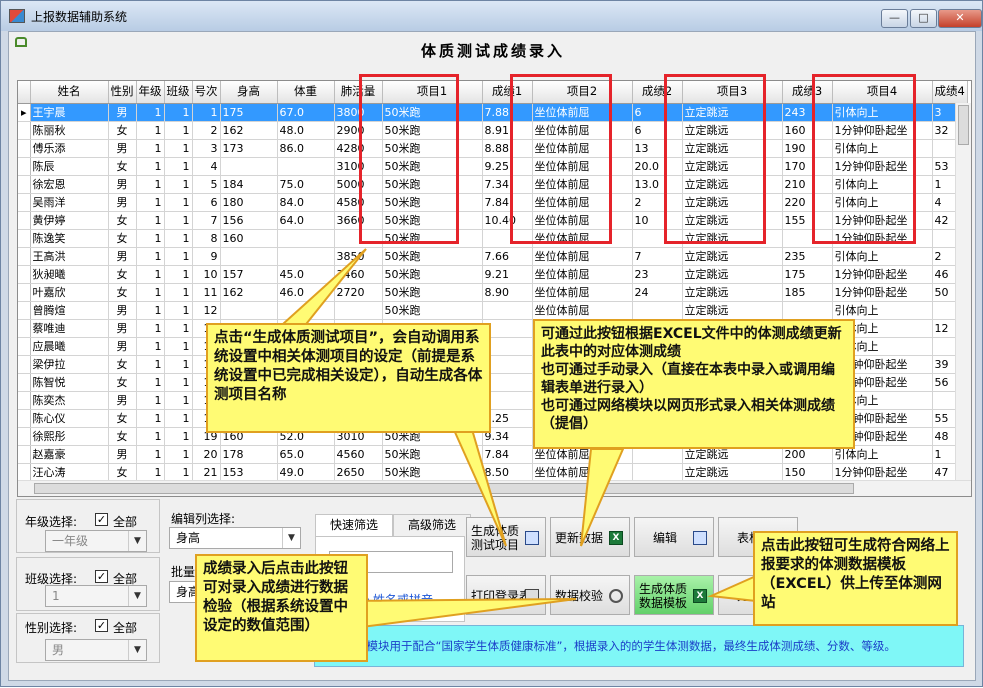 This screenshot has height=688, width=983. I want to click on table-cell: 7.66, so click(507, 256).